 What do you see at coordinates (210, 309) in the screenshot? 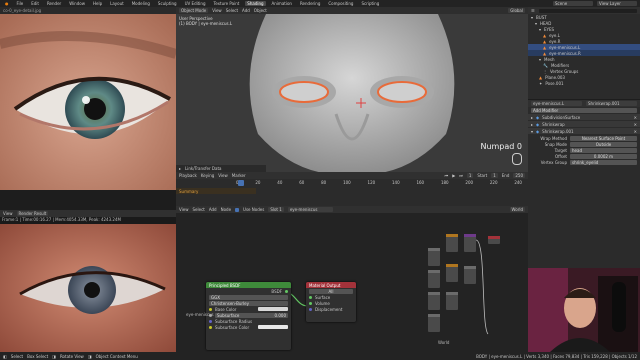
I see `base-color-socket` at bounding box center [210, 309].